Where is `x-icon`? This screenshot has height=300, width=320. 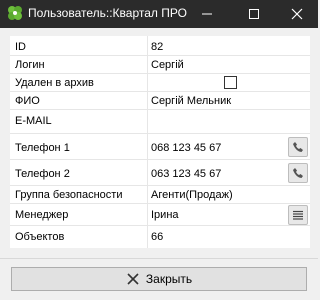
x-icon is located at coordinates (133, 279).